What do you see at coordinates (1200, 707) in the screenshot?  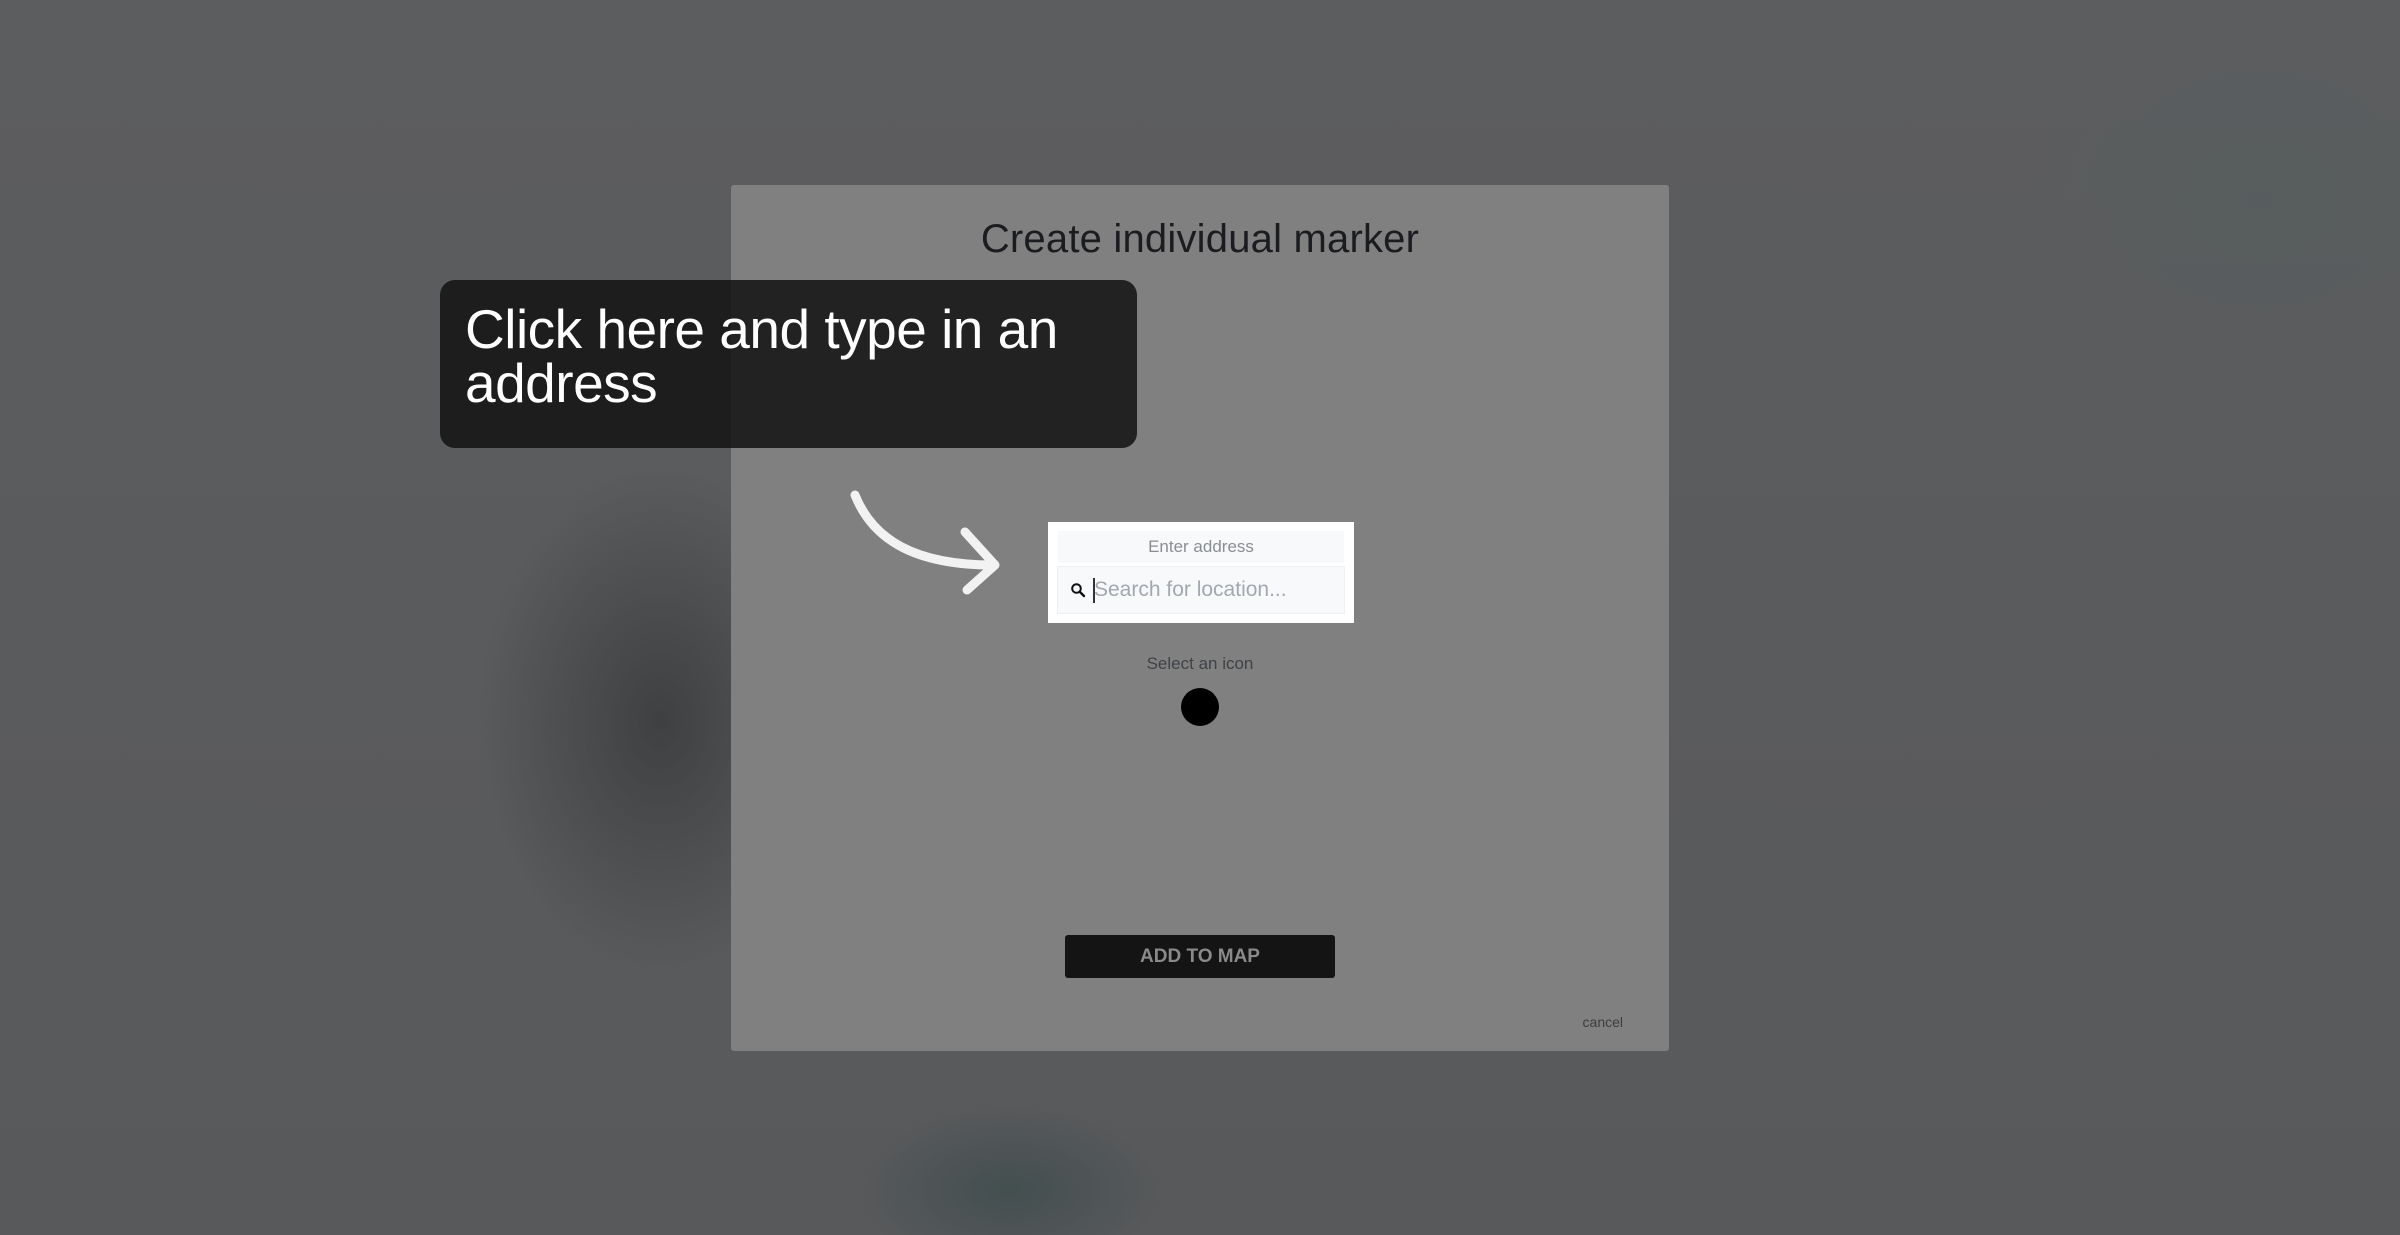 I see `circle-marker-icon` at bounding box center [1200, 707].